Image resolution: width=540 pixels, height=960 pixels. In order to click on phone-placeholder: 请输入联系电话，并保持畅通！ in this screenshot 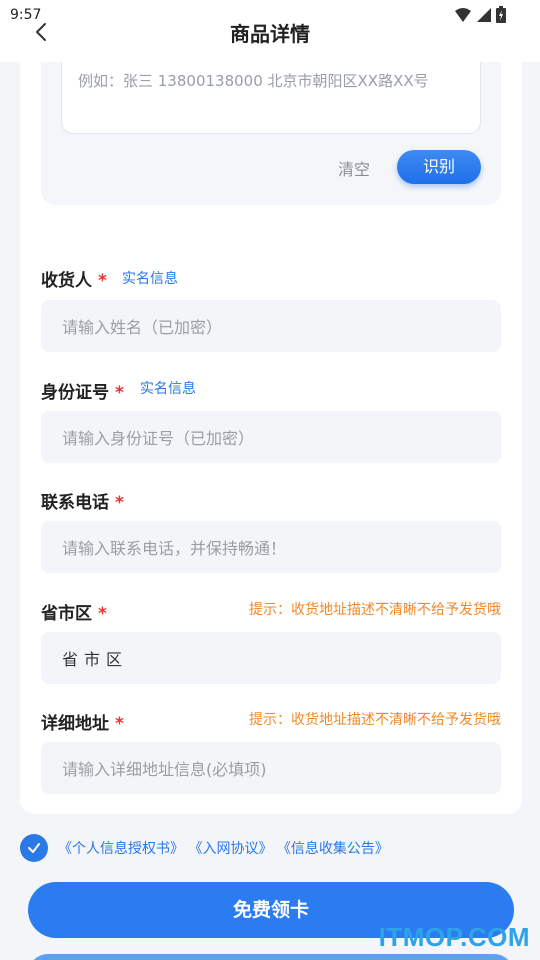, I will do `click(174, 548)`.